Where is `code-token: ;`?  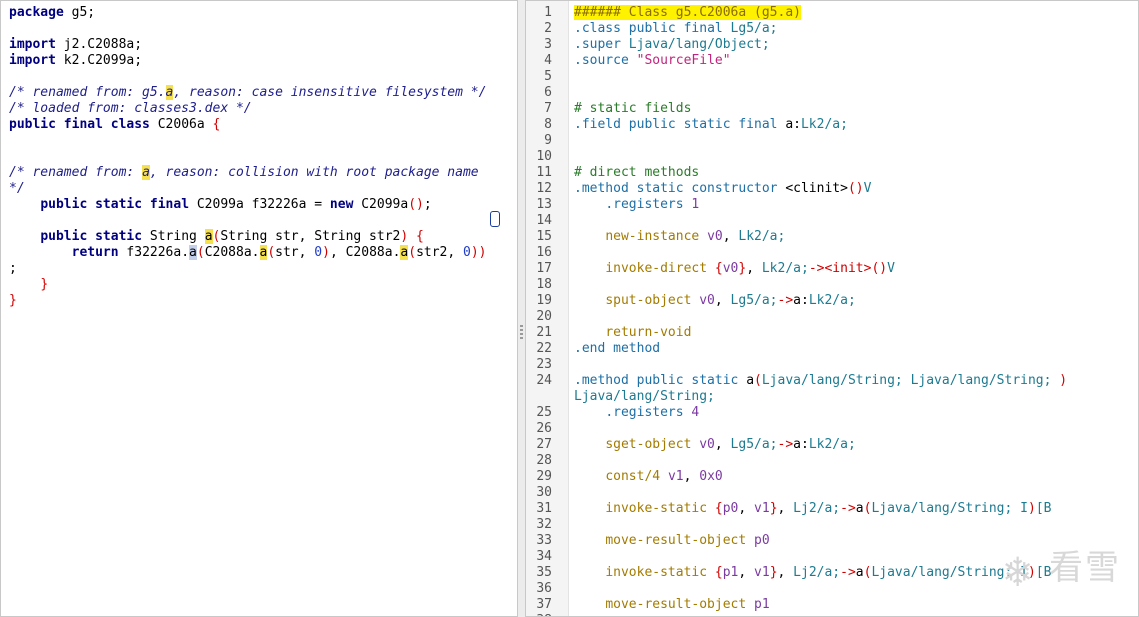 code-token: ; is located at coordinates (13, 268).